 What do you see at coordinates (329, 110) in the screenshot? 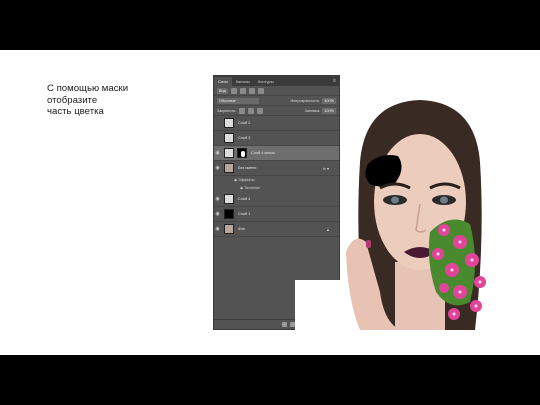
I see `fill-input: 100%` at bounding box center [329, 110].